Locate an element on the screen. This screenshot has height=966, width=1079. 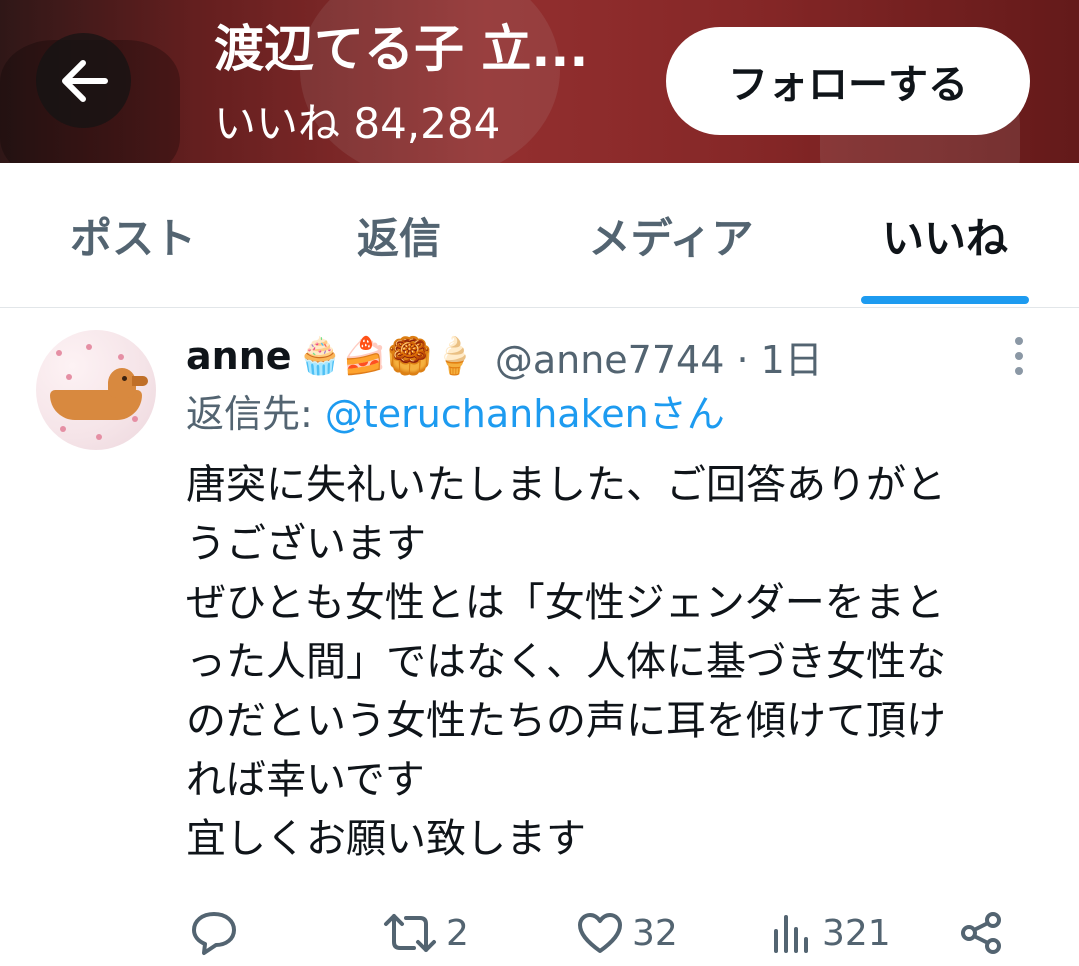
reply-button is located at coordinates (218, 933).